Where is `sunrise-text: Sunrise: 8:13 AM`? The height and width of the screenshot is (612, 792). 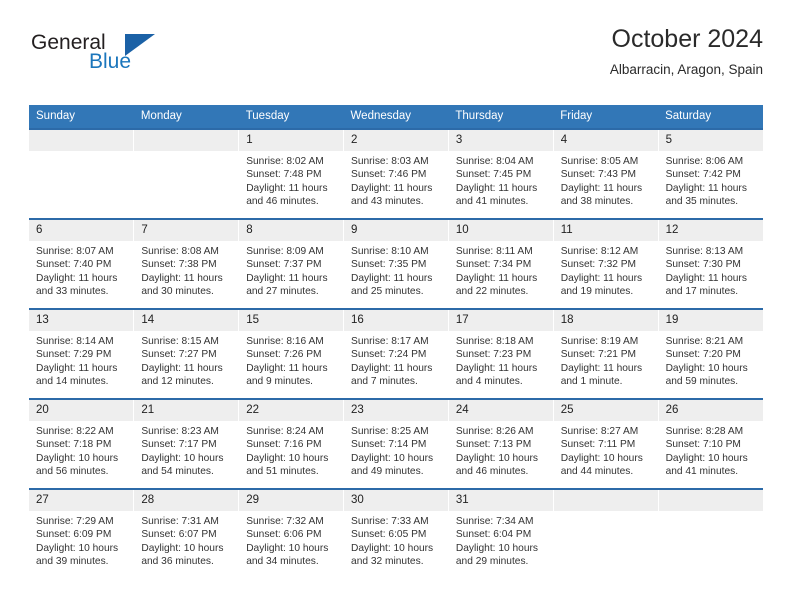 sunrise-text: Sunrise: 8:13 AM is located at coordinates (704, 251).